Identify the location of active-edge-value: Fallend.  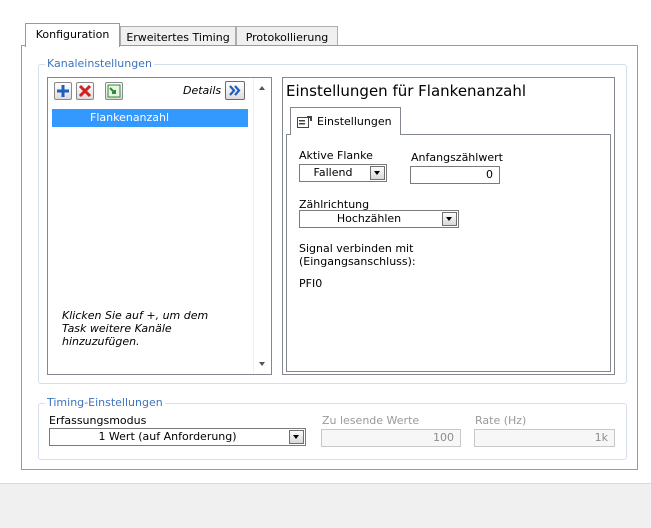
(333, 172).